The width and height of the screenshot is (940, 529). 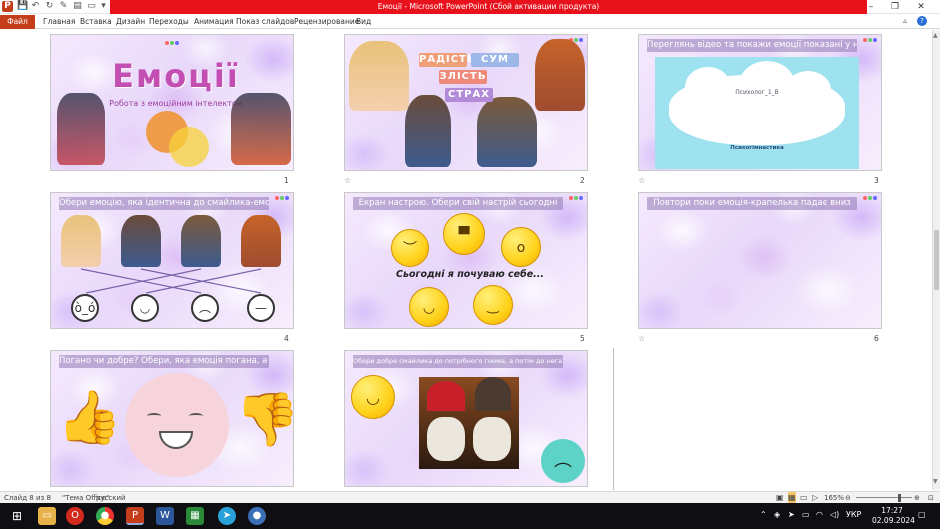 What do you see at coordinates (89, 418) in the screenshot?
I see `thumbs-up-icon: 👍` at bounding box center [89, 418].